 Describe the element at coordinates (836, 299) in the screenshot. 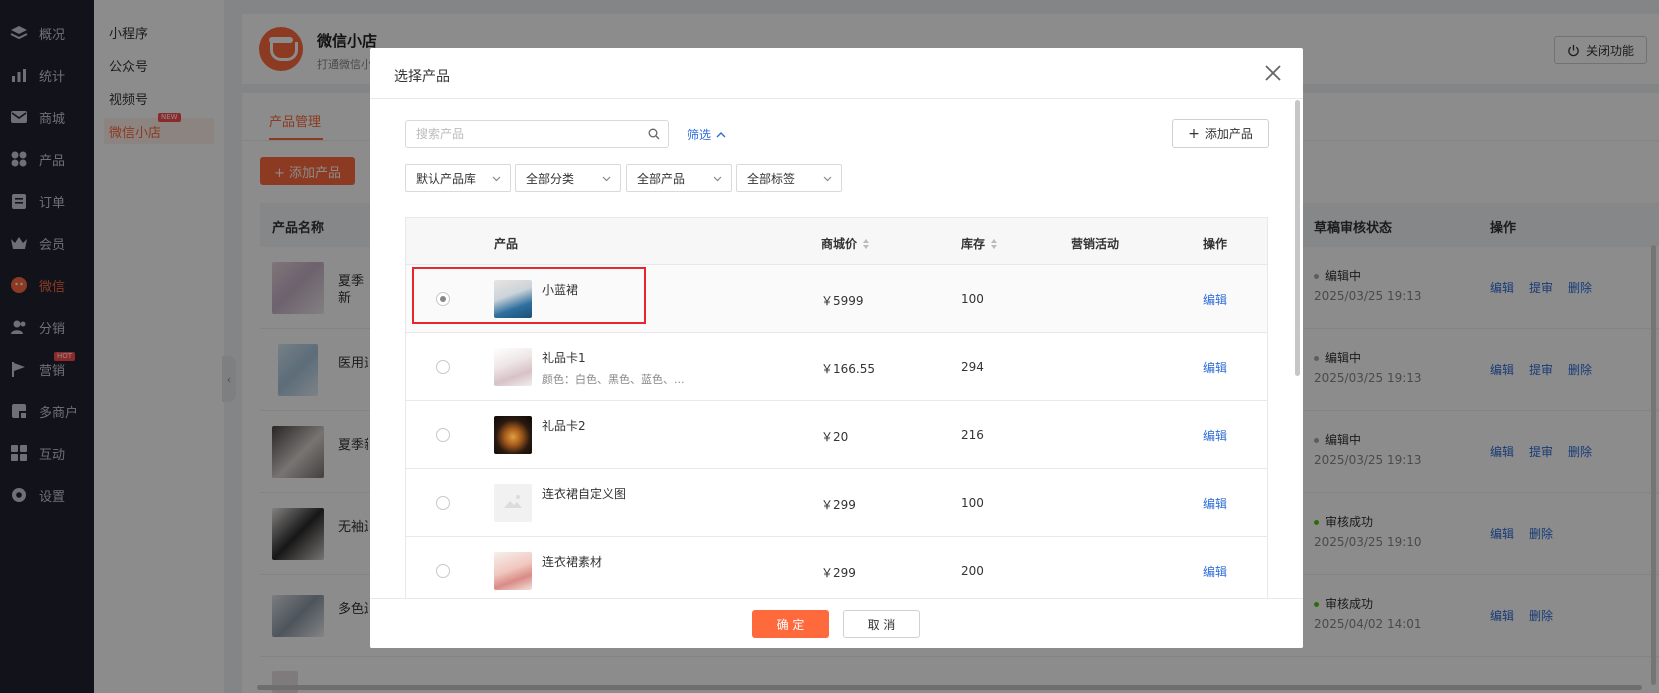

I see `table-row: 小蓝裙 ￥5999 100 编辑` at that location.